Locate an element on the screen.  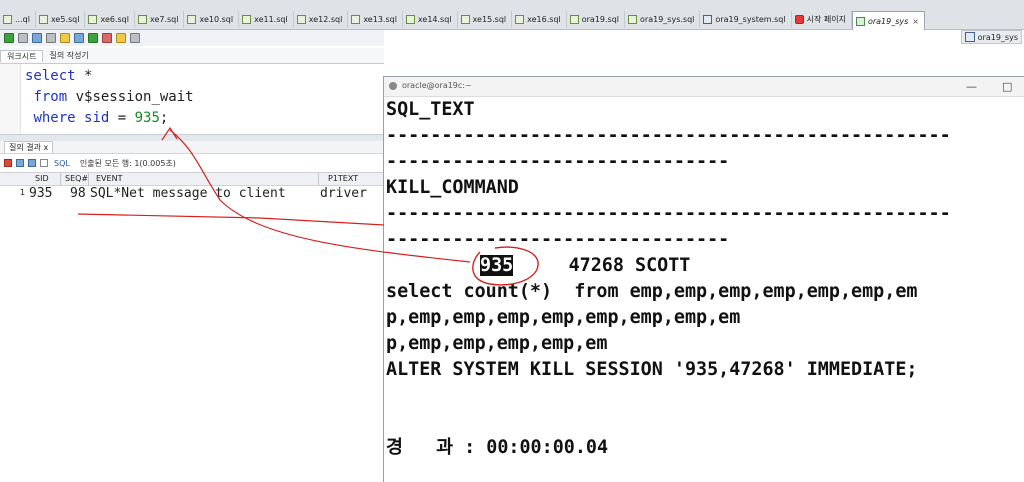
editor-tab: xe13.sql is located at coordinates (375, 19).